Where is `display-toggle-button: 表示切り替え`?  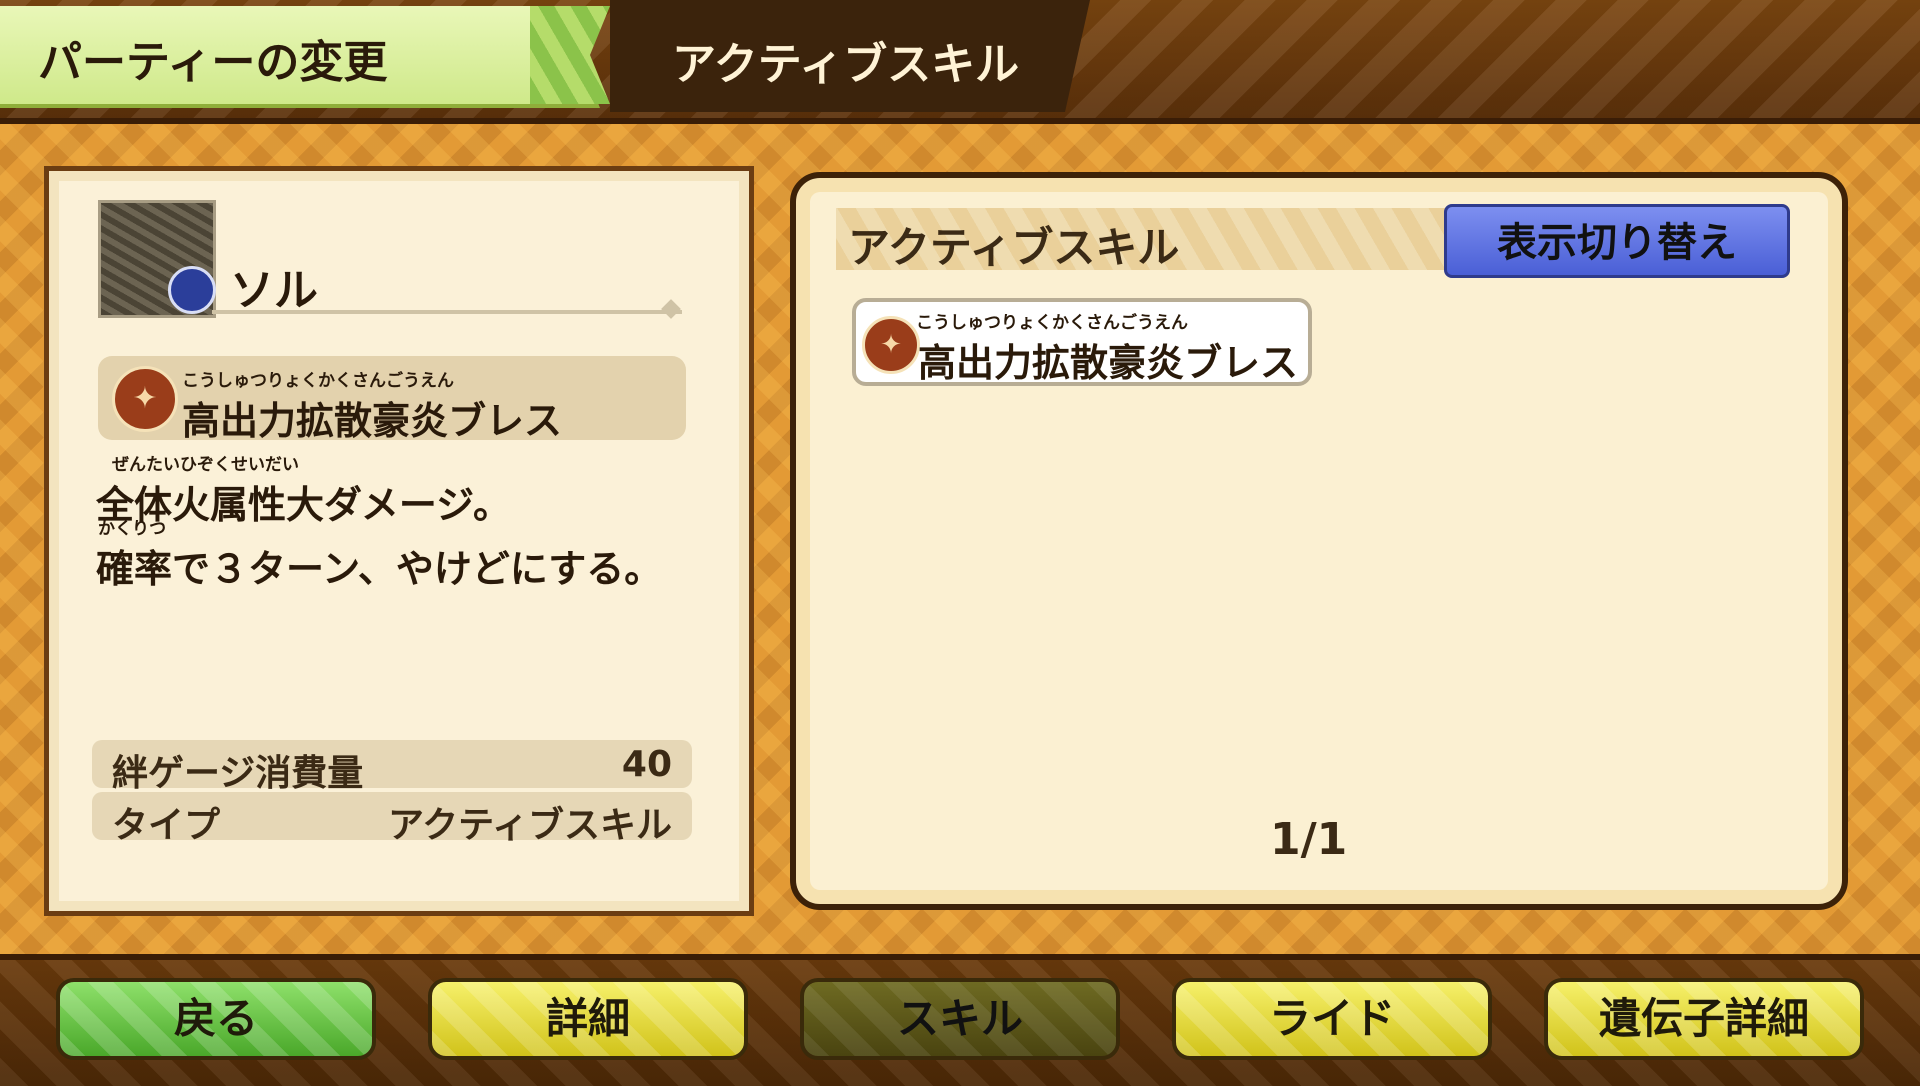
display-toggle-button: 表示切り替え is located at coordinates (1617, 241).